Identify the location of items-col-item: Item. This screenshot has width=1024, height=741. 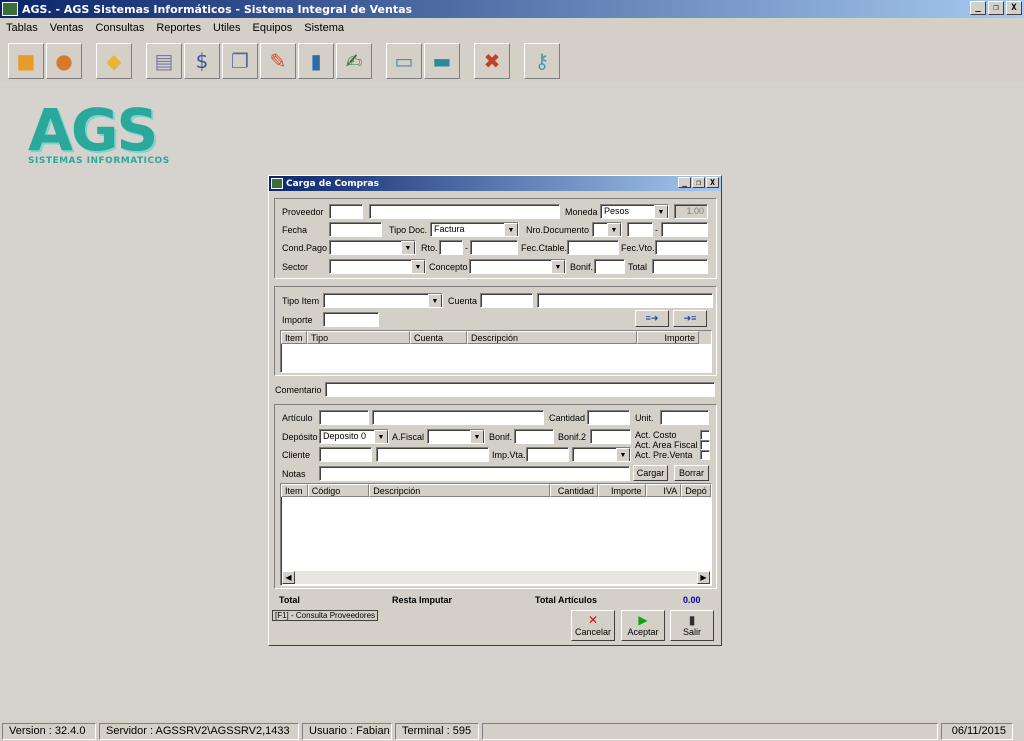
(294, 337).